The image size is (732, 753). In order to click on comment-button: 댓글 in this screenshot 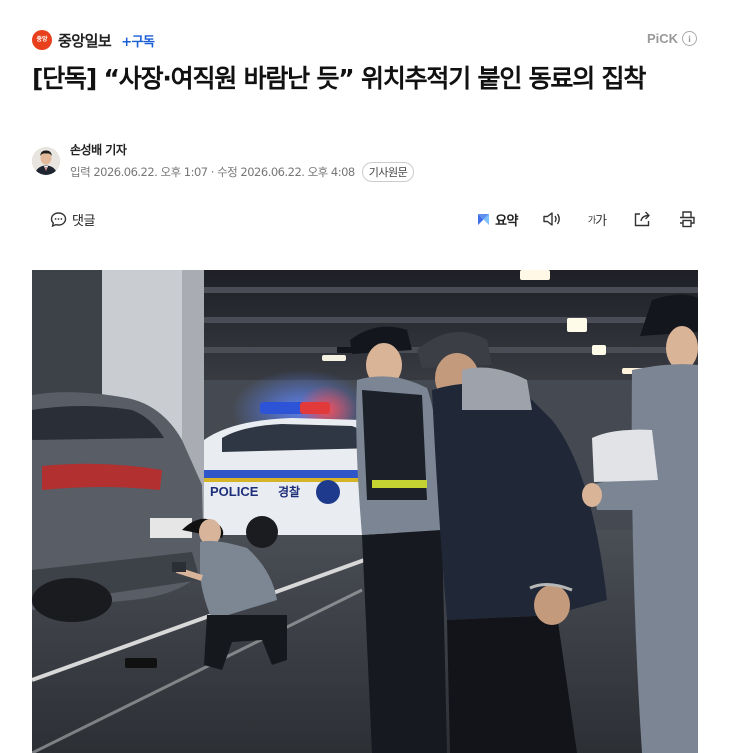, I will do `click(72, 219)`.